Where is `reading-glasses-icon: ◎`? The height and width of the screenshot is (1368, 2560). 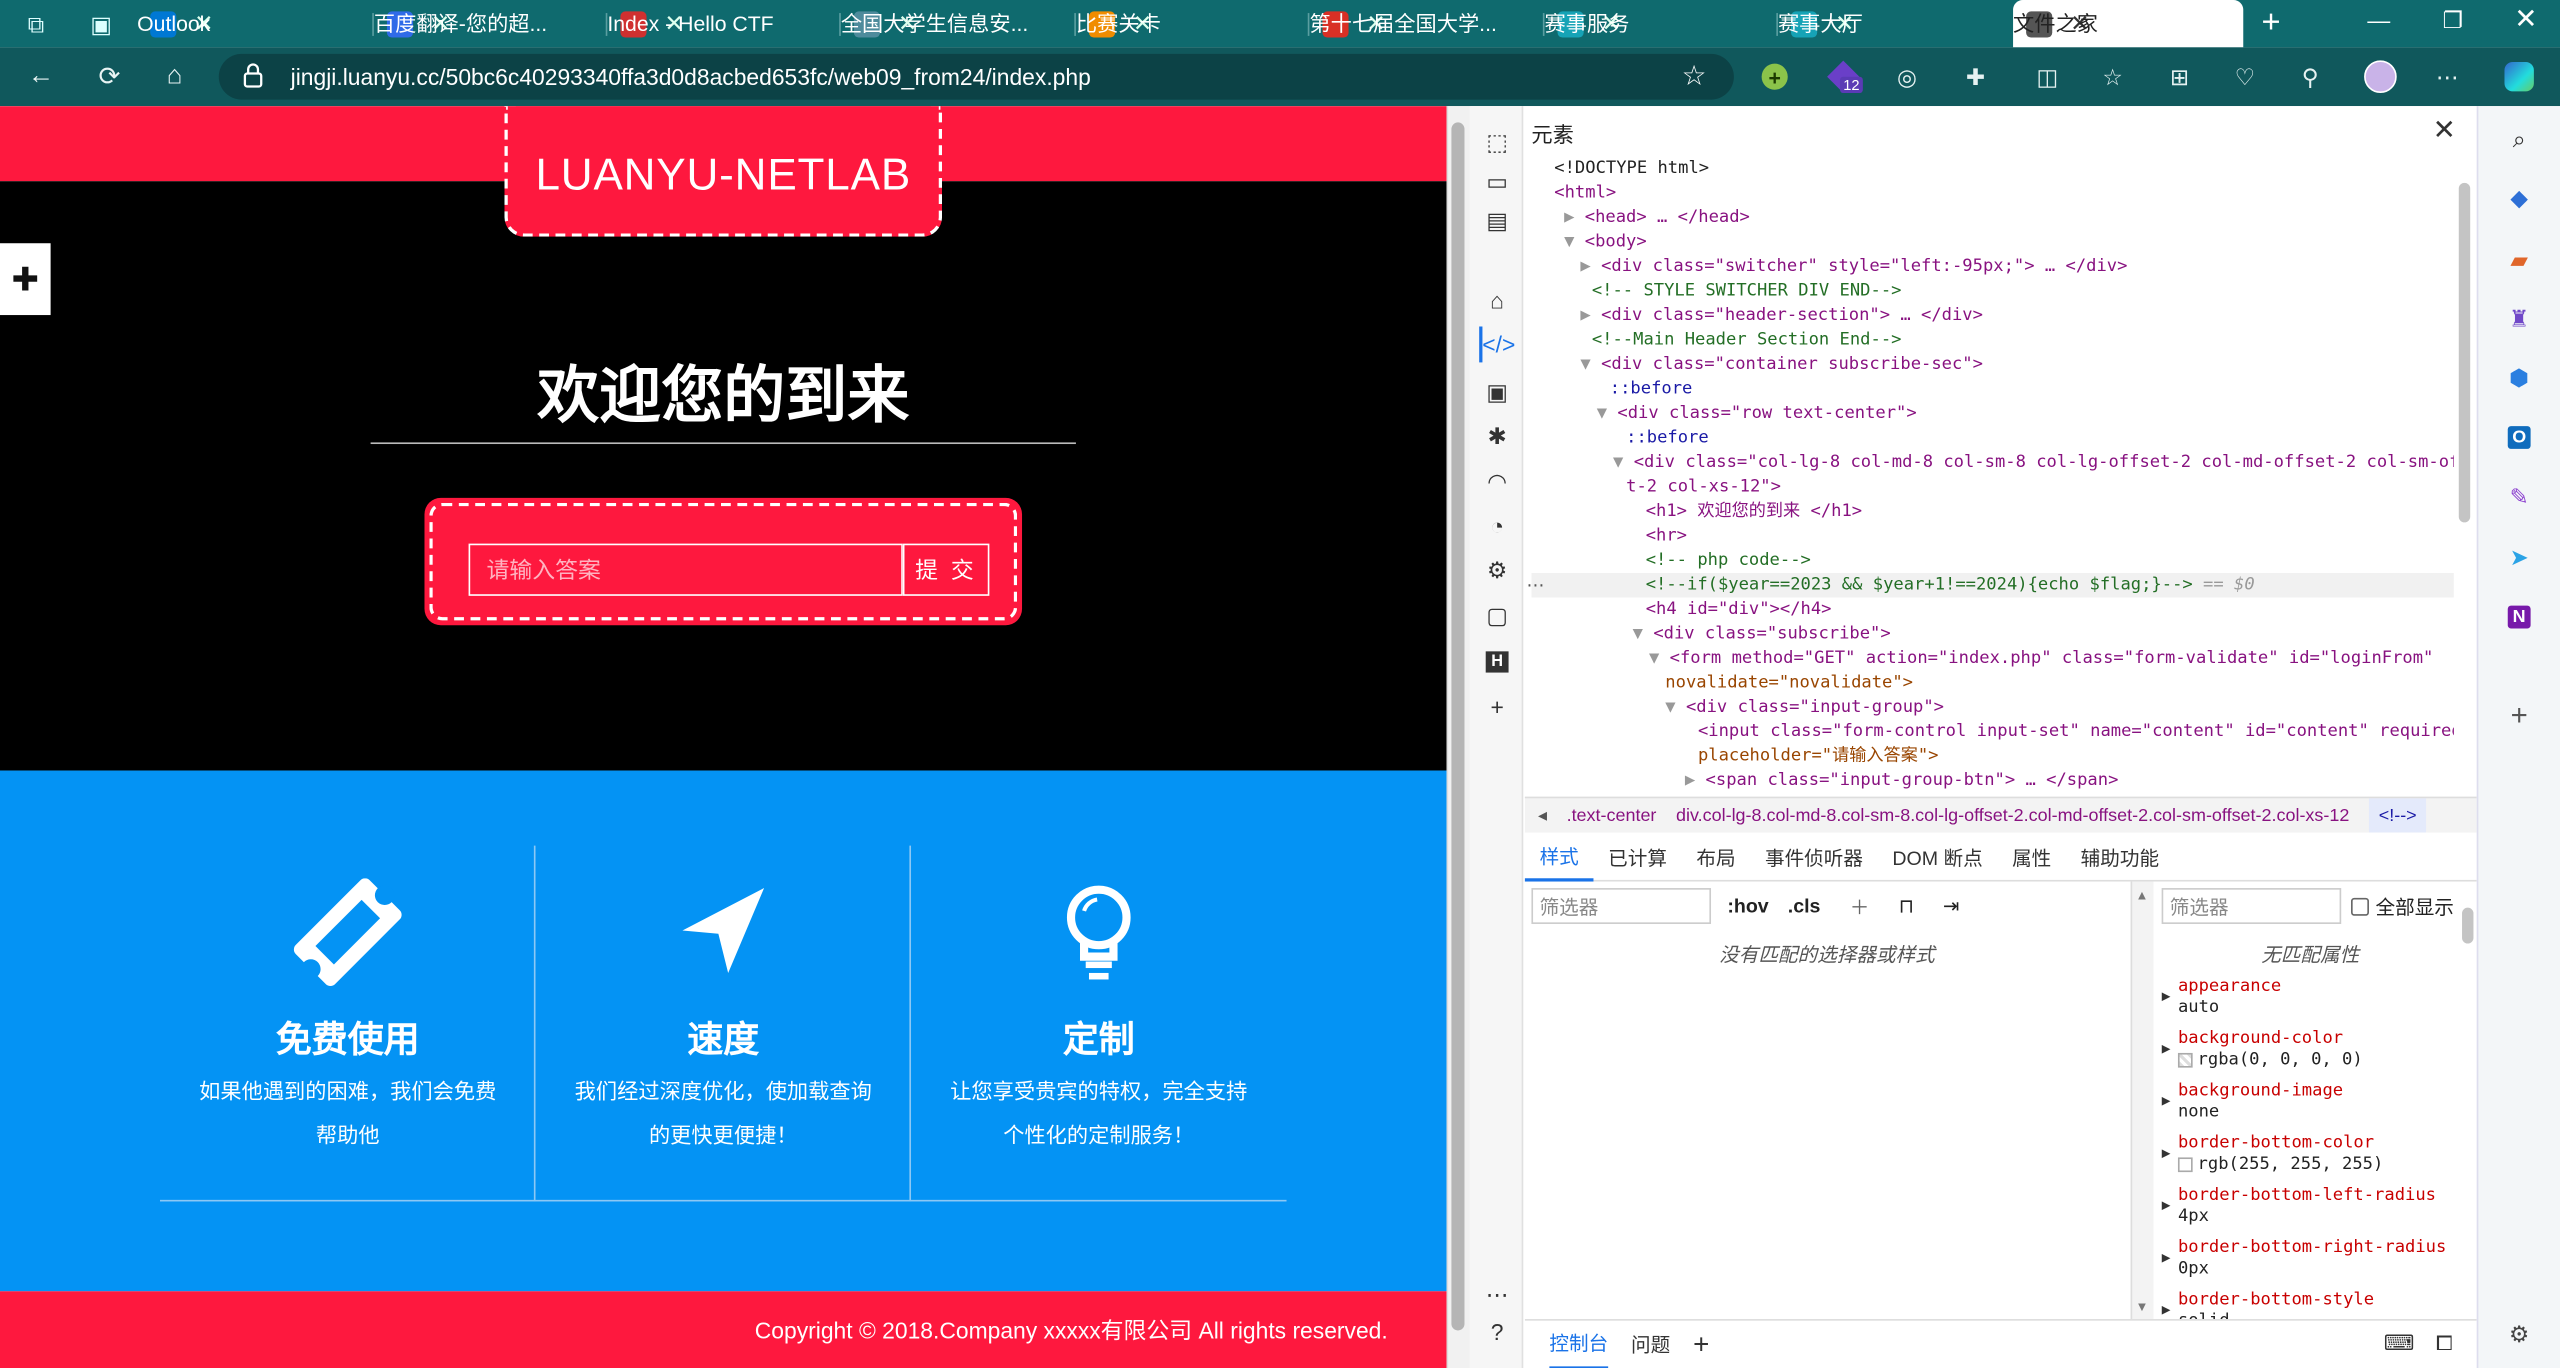
reading-glasses-icon: ◎ is located at coordinates (1907, 77).